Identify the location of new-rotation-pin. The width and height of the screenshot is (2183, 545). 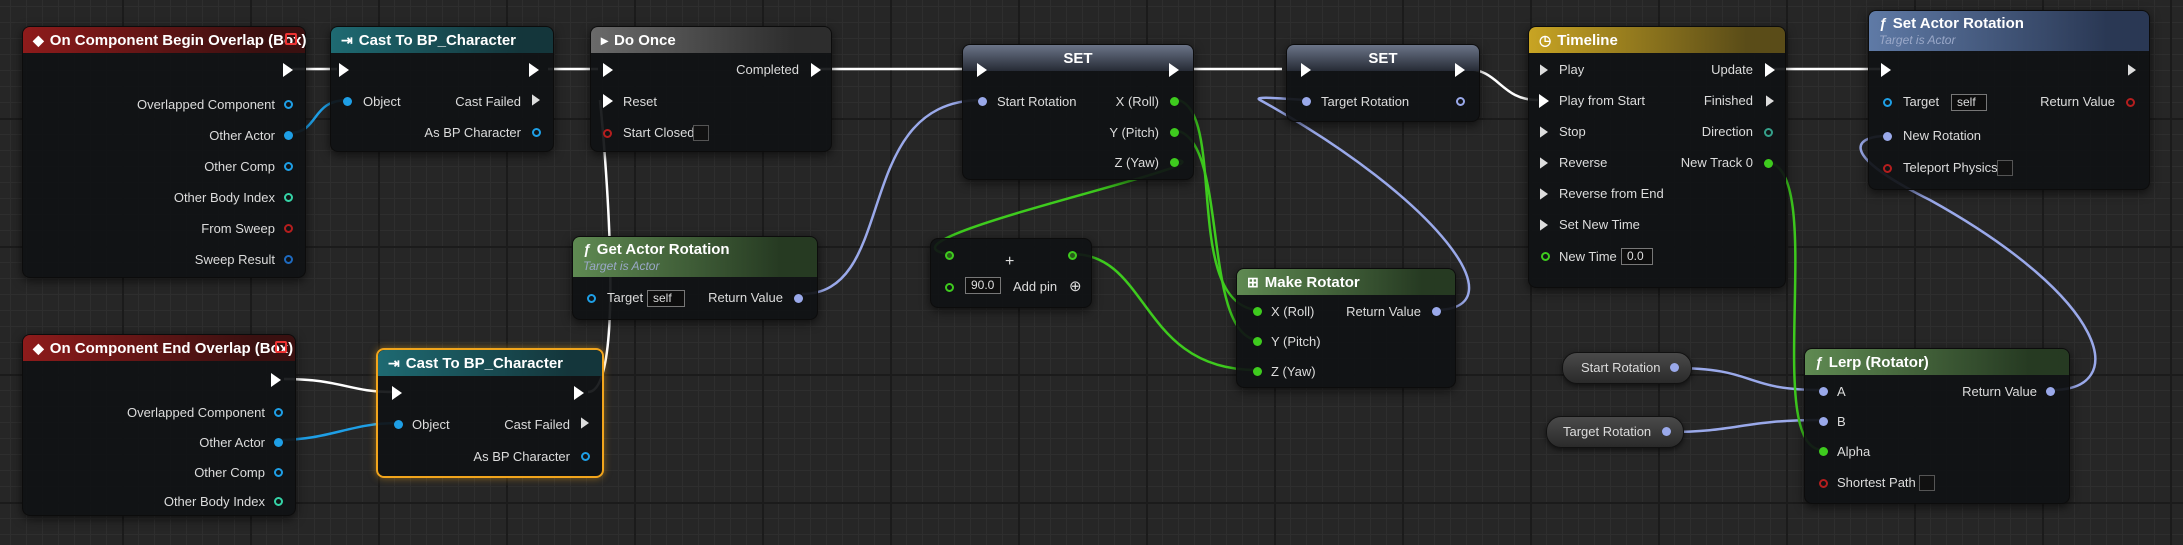
(1887, 136).